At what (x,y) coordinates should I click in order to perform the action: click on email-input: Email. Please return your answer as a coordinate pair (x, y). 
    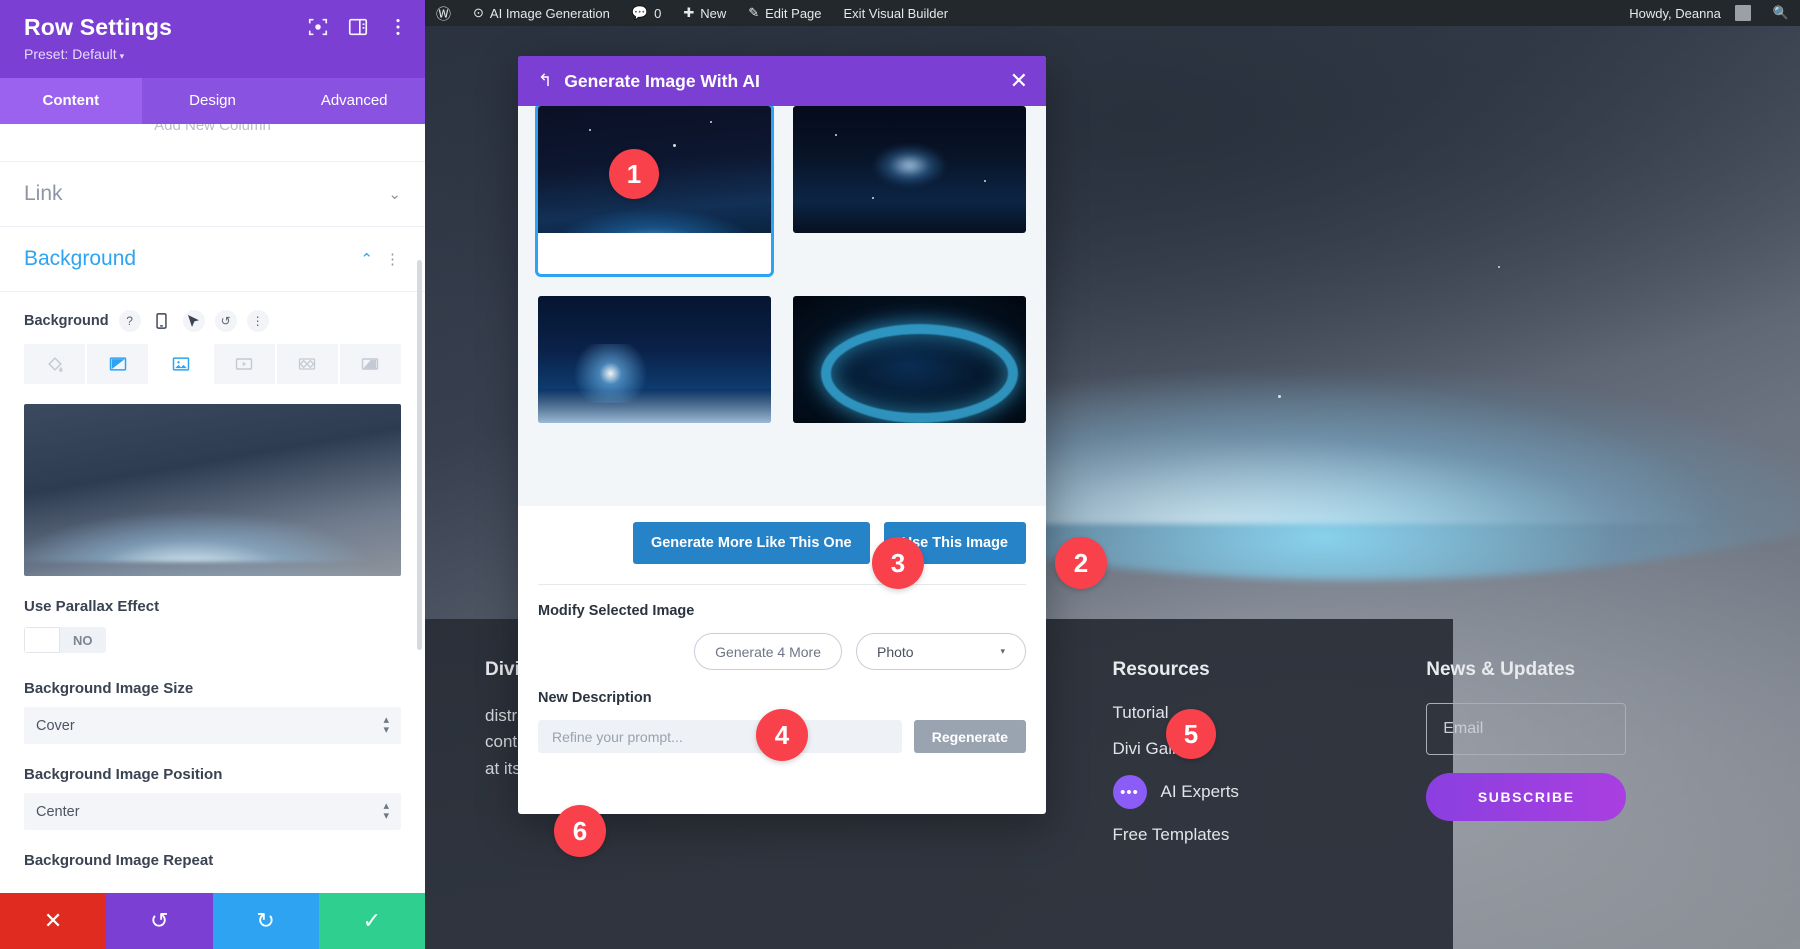
    Looking at the image, I should click on (1526, 729).